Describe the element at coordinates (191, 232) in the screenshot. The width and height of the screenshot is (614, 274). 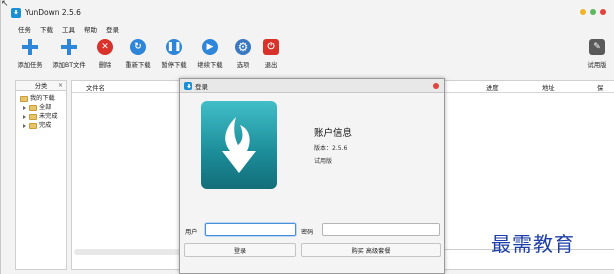
I see `user-label: 用户` at that location.